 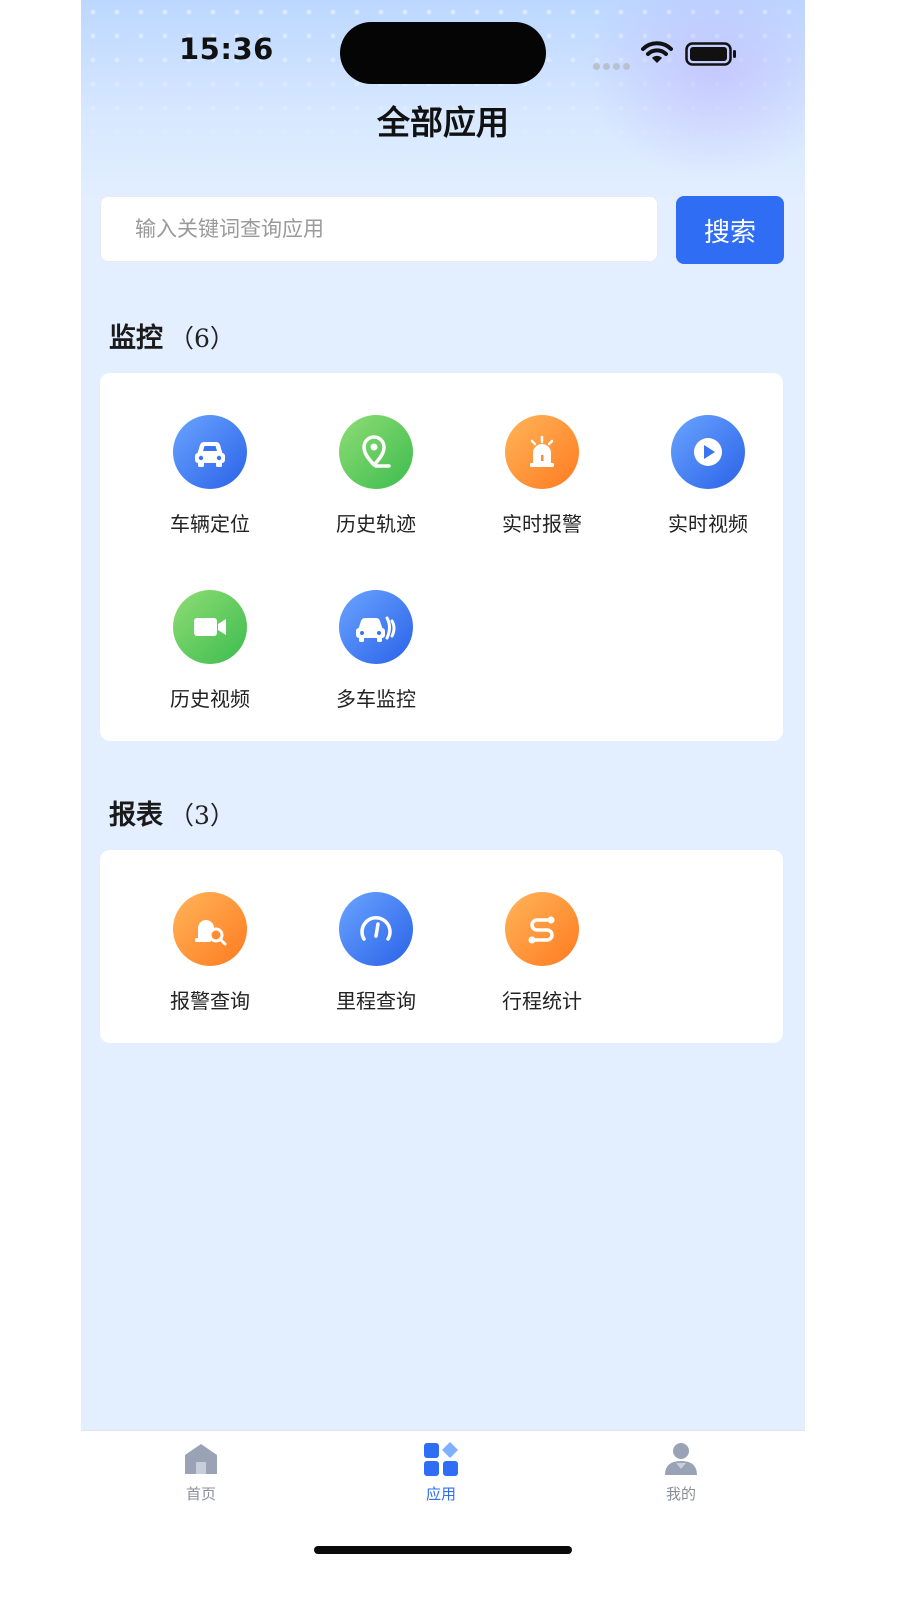 I want to click on tab-label: 我的, so click(x=680, y=1494).